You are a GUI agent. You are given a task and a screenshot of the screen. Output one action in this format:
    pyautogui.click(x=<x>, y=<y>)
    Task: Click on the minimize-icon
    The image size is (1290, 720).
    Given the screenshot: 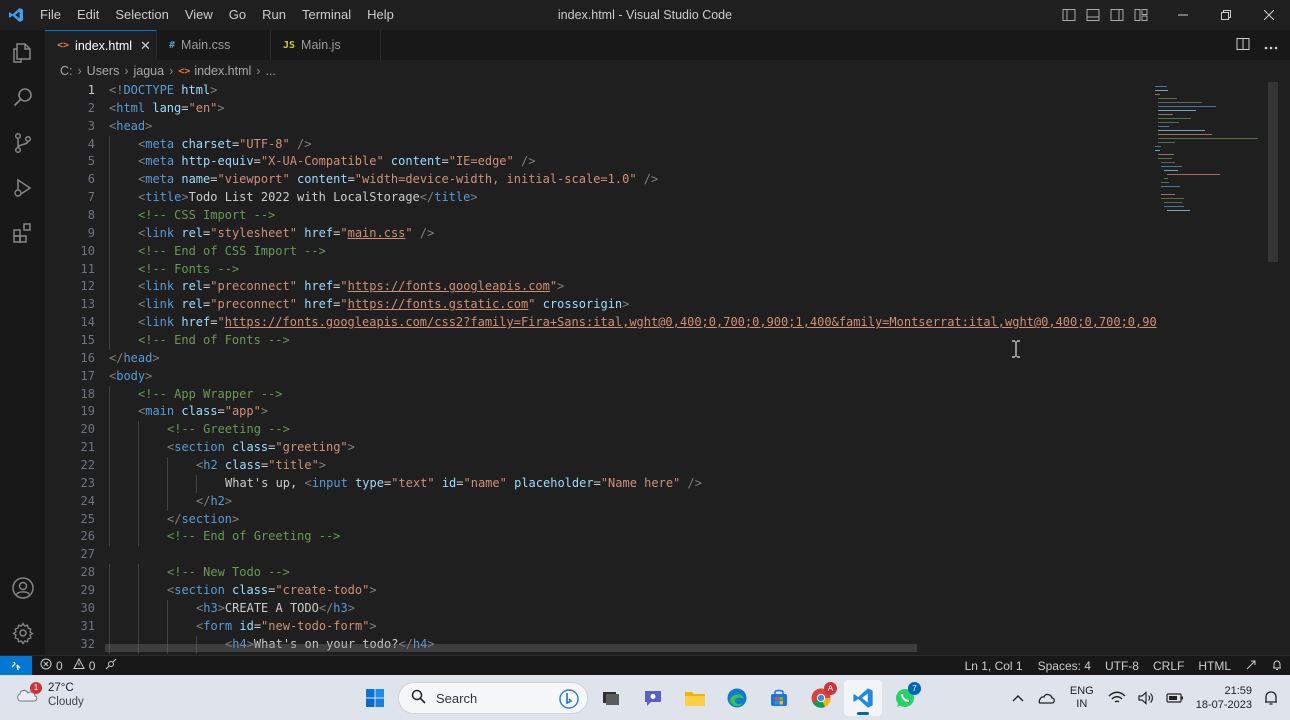 What is the action you would take?
    pyautogui.click(x=1182, y=15)
    